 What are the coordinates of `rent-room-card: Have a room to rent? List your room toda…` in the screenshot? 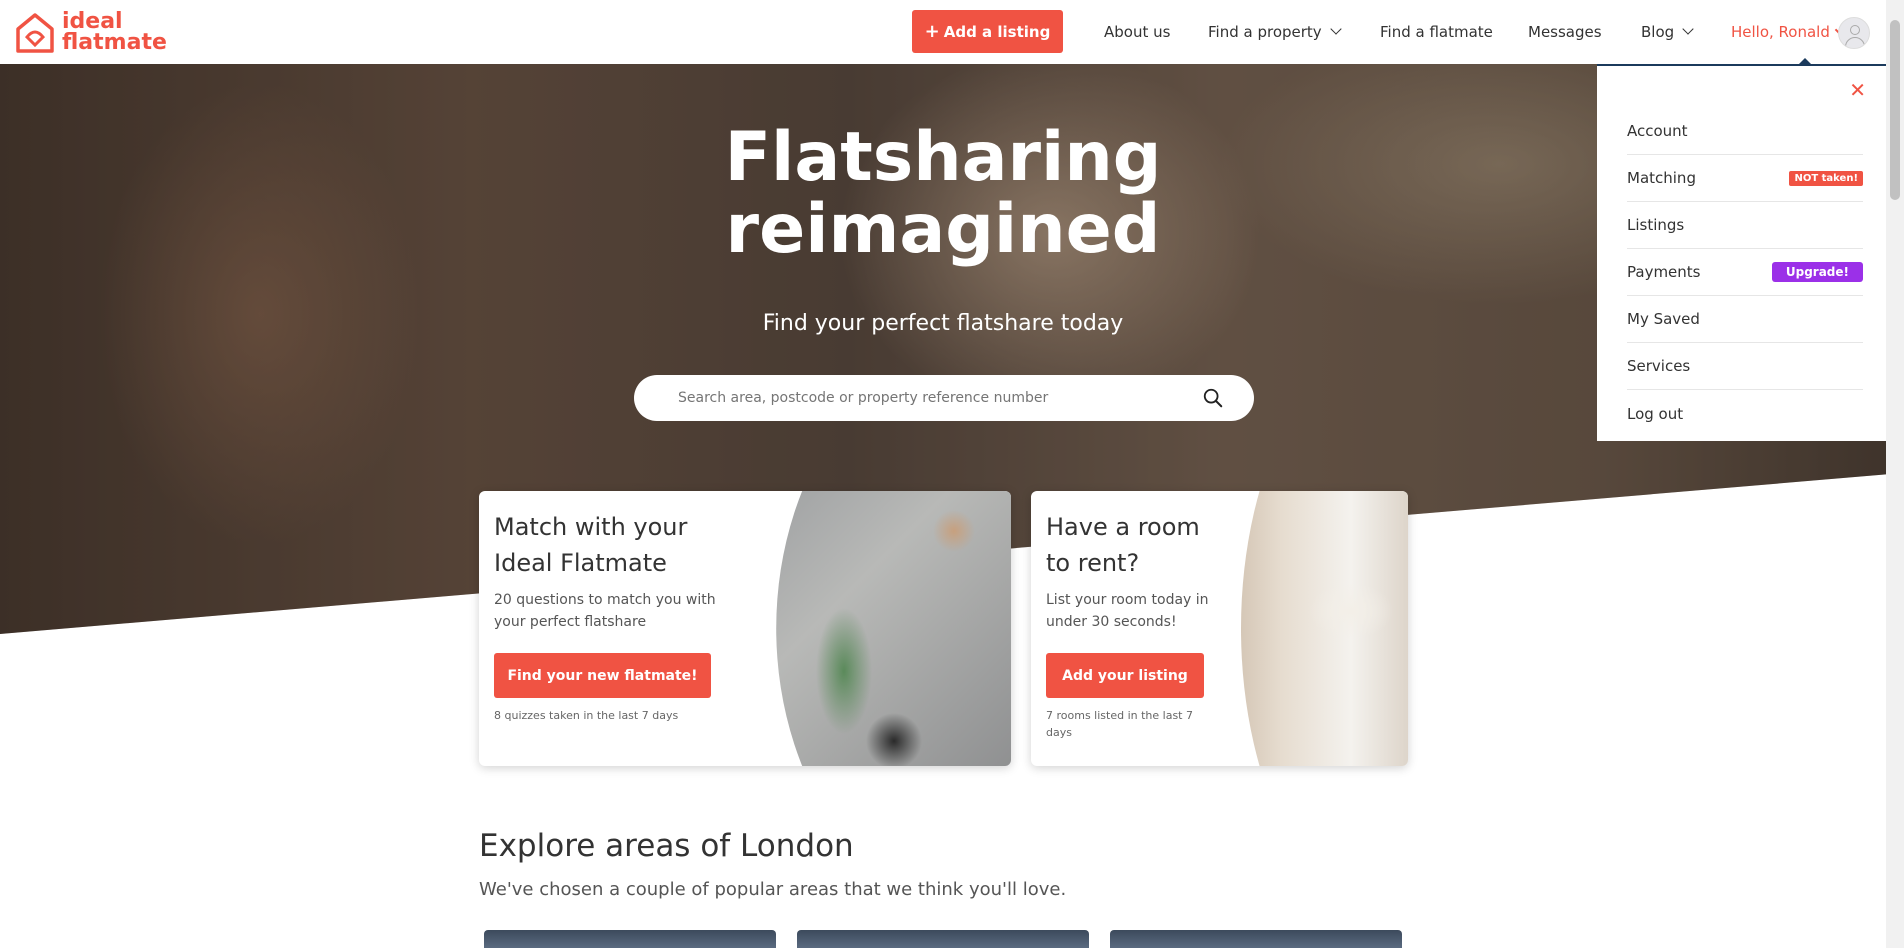 It's located at (1219, 628).